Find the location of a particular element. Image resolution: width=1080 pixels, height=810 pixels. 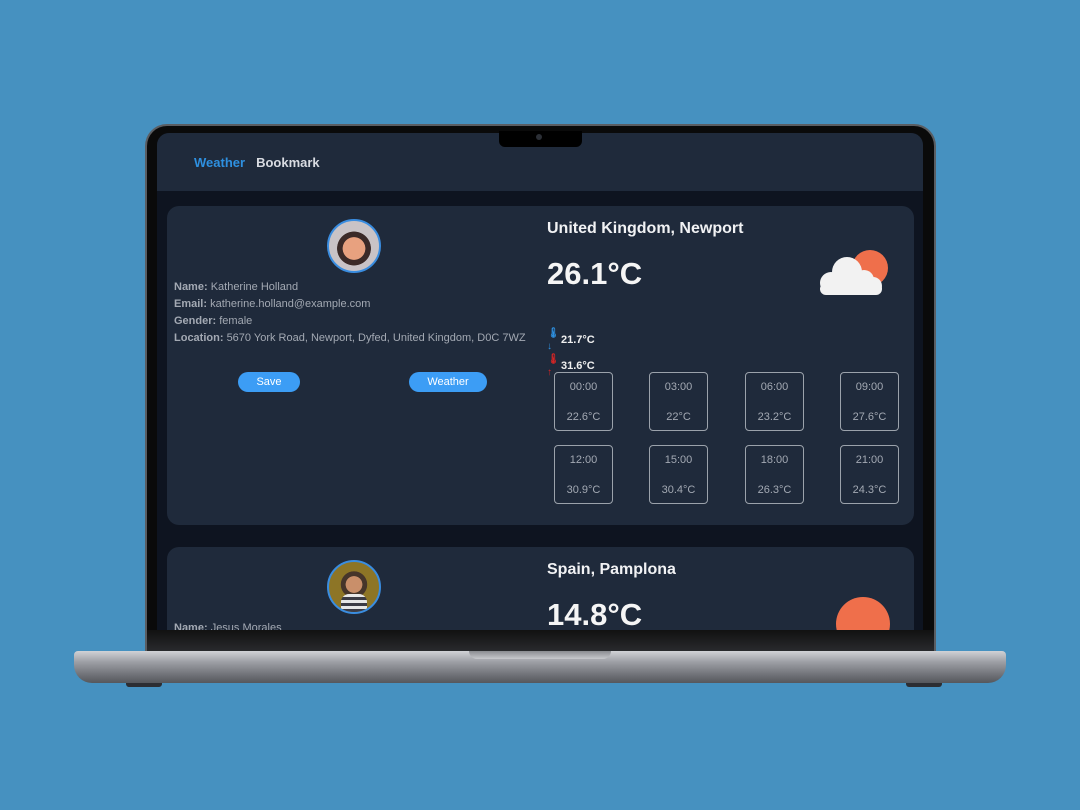

hour-time: 12:00 is located at coordinates (583, 460).